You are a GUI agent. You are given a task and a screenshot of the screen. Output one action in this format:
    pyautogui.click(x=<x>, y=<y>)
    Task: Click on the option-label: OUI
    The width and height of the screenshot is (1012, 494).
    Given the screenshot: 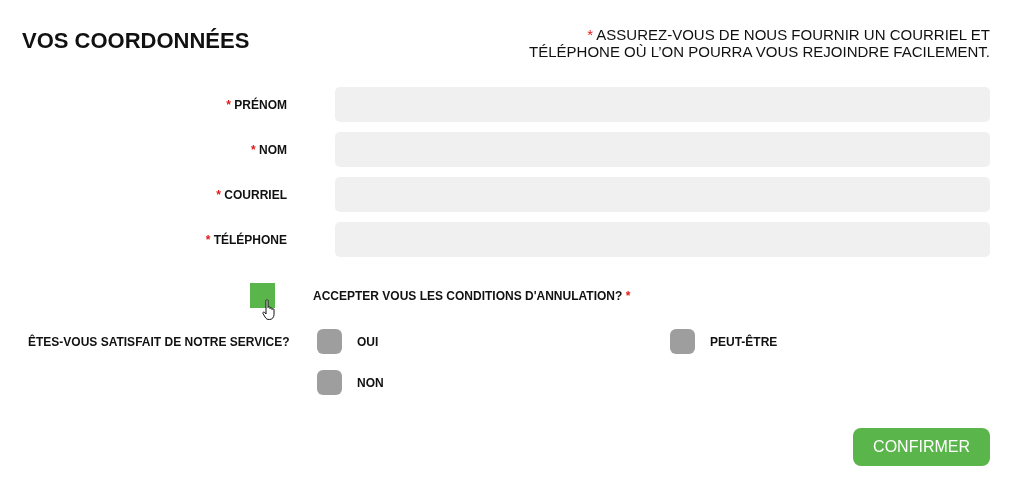 What is the action you would take?
    pyautogui.click(x=368, y=341)
    